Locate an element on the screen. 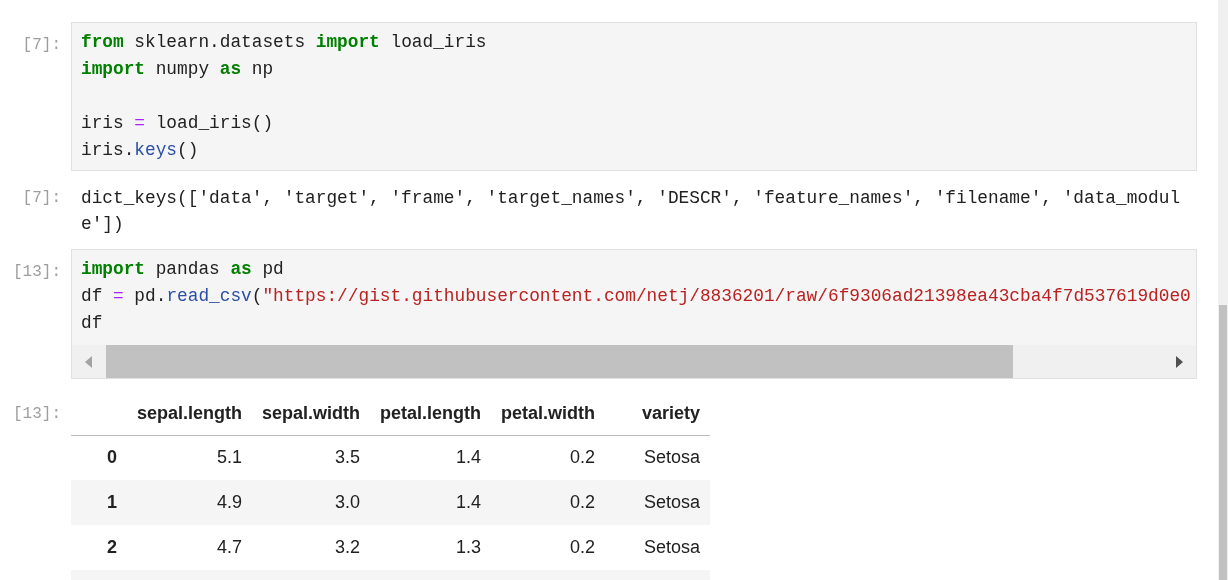 The image size is (1228, 580). code-line: df is located at coordinates (92, 323).